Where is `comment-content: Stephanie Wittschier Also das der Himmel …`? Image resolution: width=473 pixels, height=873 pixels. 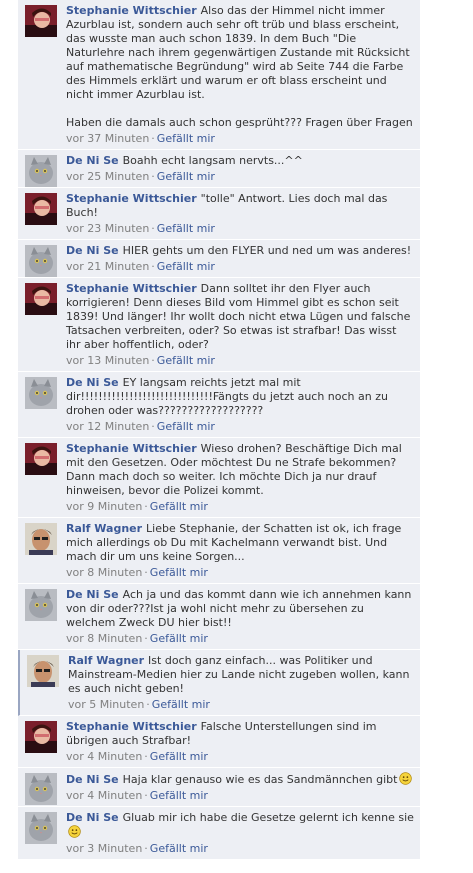 comment-content: Stephanie Wittschier Also das der Himmel … is located at coordinates (240, 67).